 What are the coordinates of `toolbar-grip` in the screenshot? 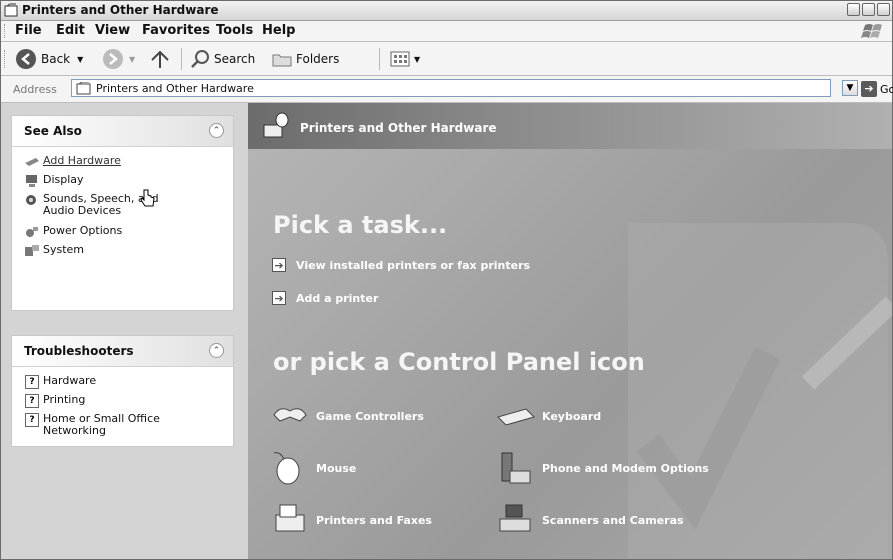 It's located at (6, 59).